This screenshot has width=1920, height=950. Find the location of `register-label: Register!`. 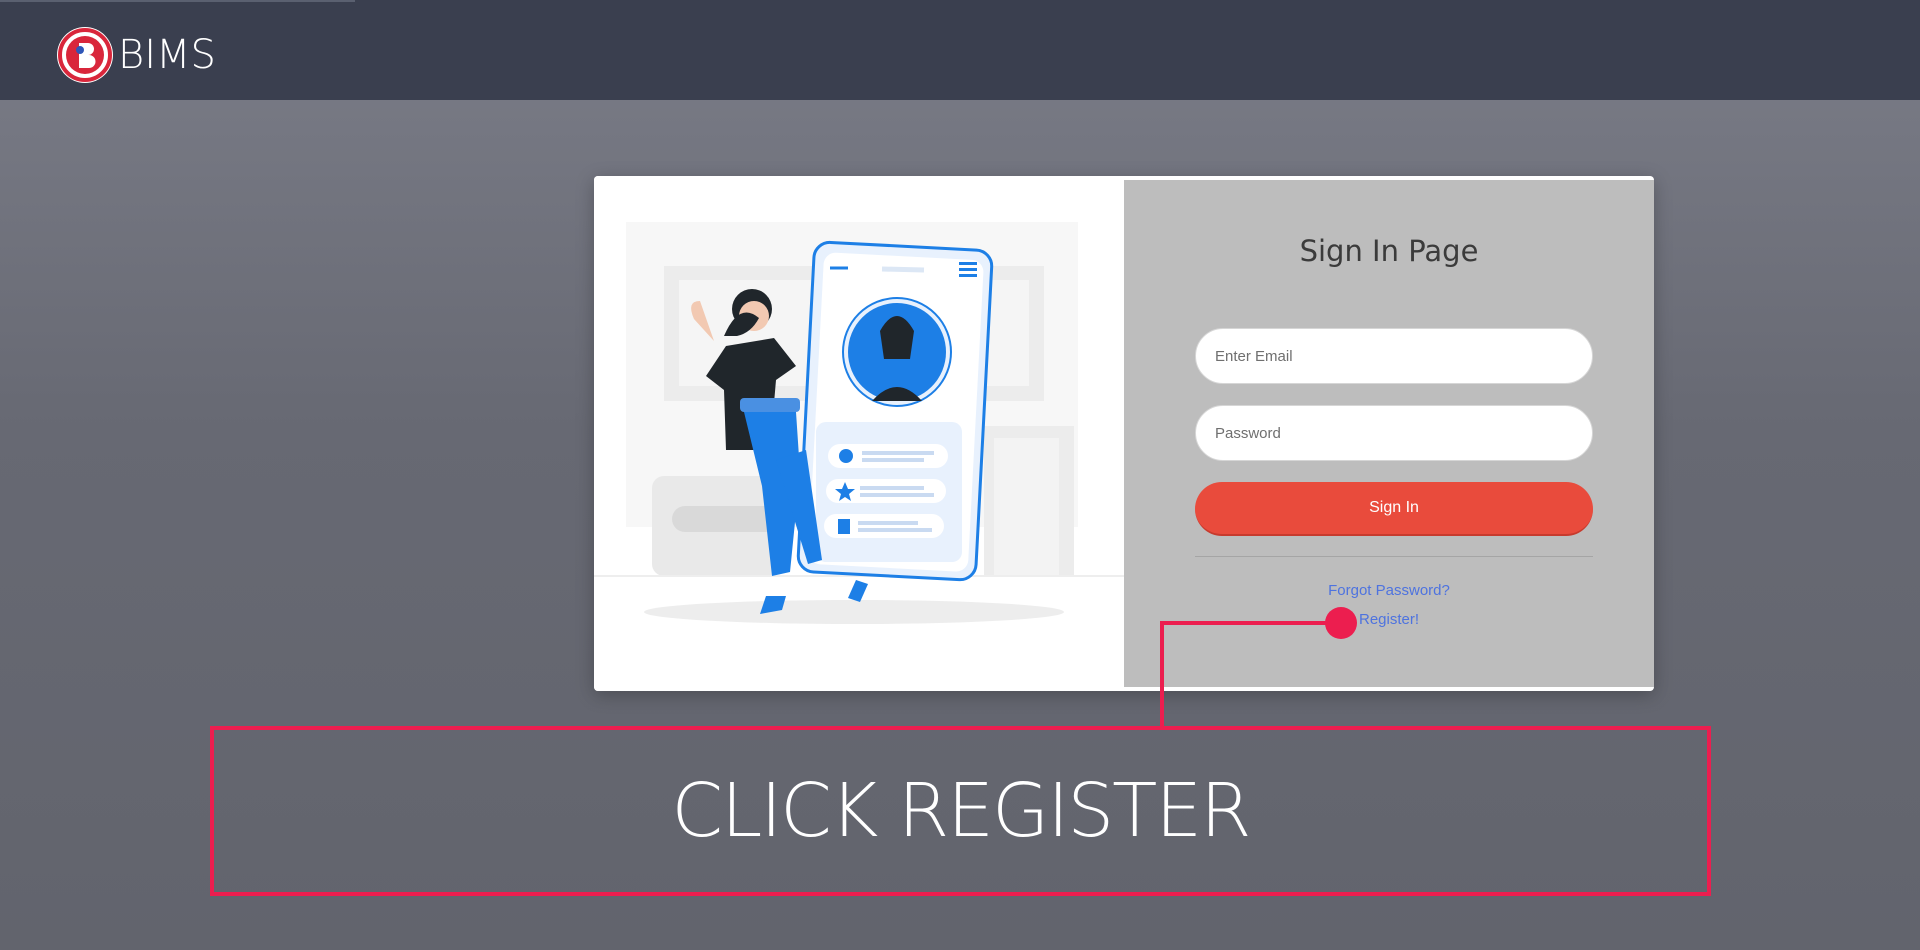

register-label: Register! is located at coordinates (1389, 619).